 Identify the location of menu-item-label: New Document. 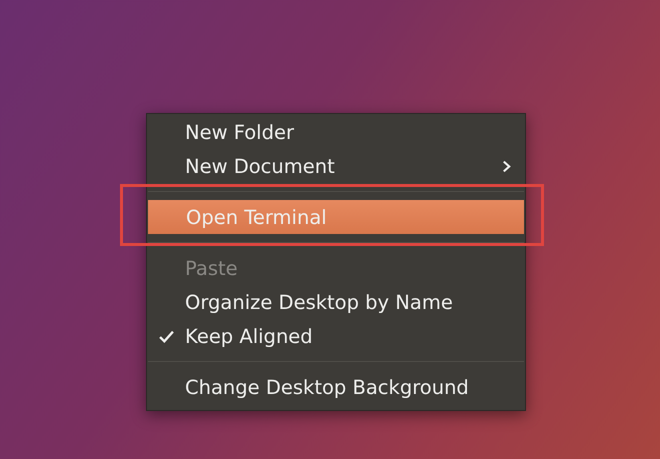
(260, 166).